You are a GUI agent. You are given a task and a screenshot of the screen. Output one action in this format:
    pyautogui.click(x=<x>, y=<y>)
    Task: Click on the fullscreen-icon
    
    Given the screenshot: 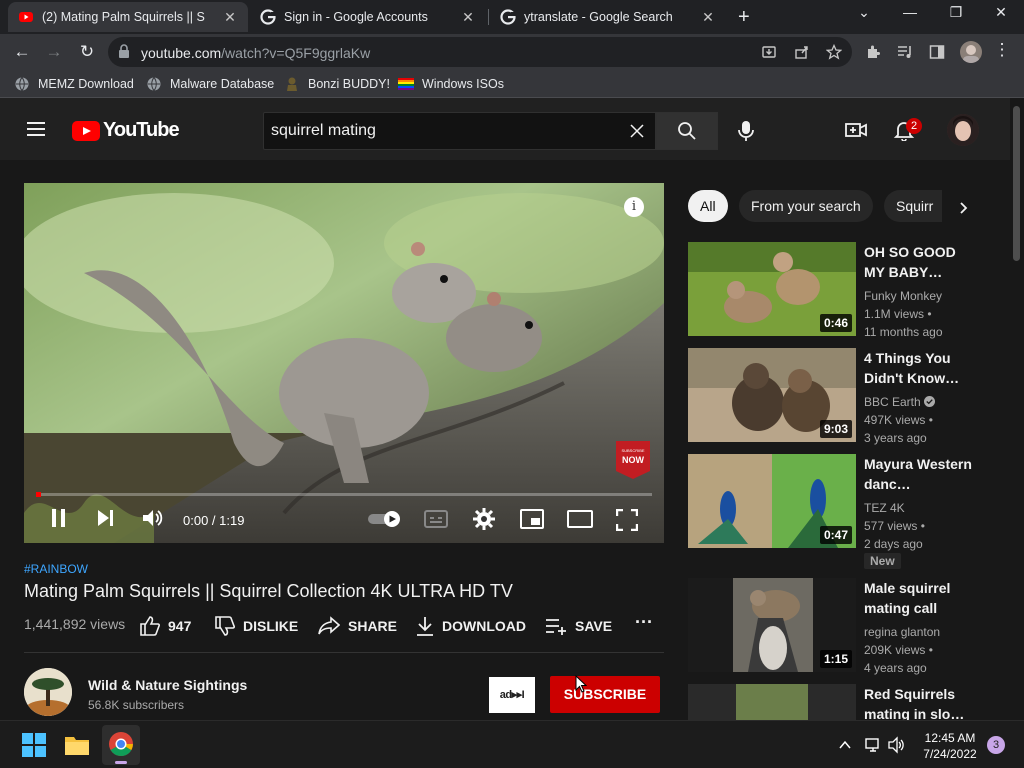 What is the action you would take?
    pyautogui.click(x=627, y=520)
    